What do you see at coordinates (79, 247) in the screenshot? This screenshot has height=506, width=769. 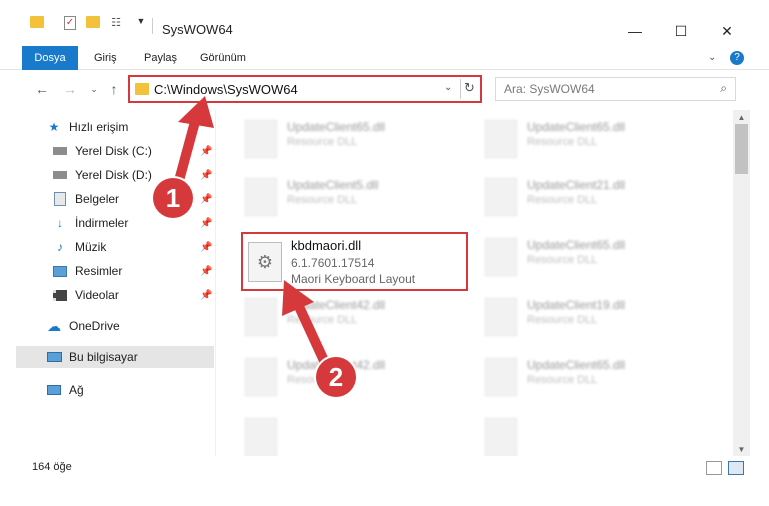 I see `sidebar-item-music: ♪ Müzik` at bounding box center [79, 247].